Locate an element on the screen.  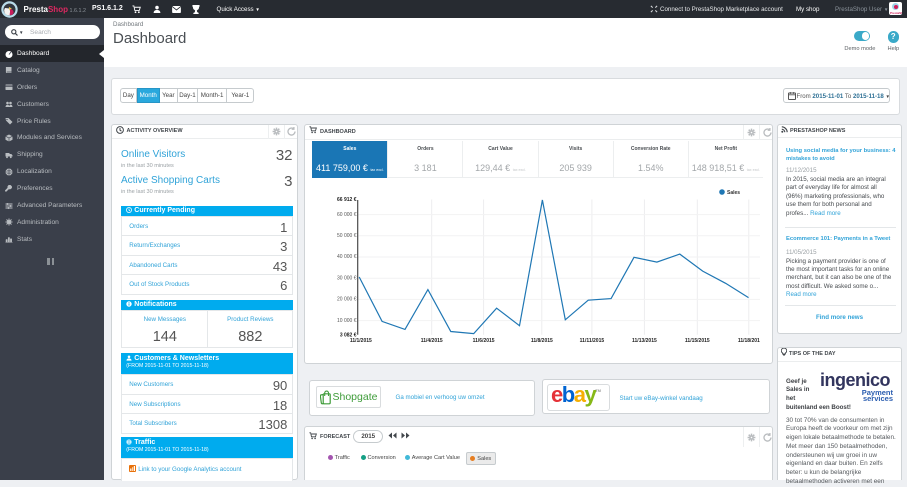
svg-text: Sales is located at coordinates (733, 193).